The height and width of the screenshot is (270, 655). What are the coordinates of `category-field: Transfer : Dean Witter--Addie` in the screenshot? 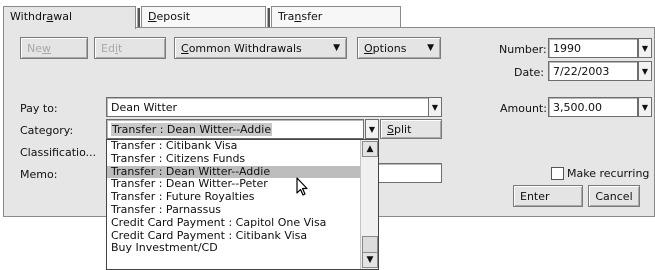 It's located at (235, 129).